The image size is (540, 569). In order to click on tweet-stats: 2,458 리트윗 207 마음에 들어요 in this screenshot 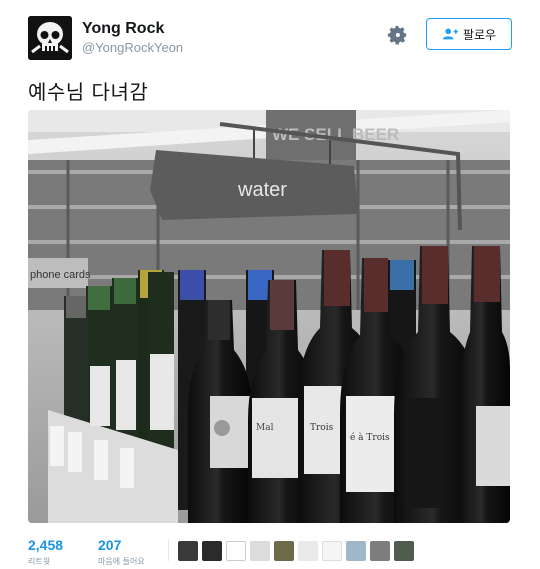, I will do `click(270, 553)`.